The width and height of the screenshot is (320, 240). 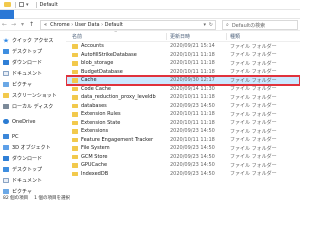 I want to click on file-name: Accounts, so click(x=92, y=46).